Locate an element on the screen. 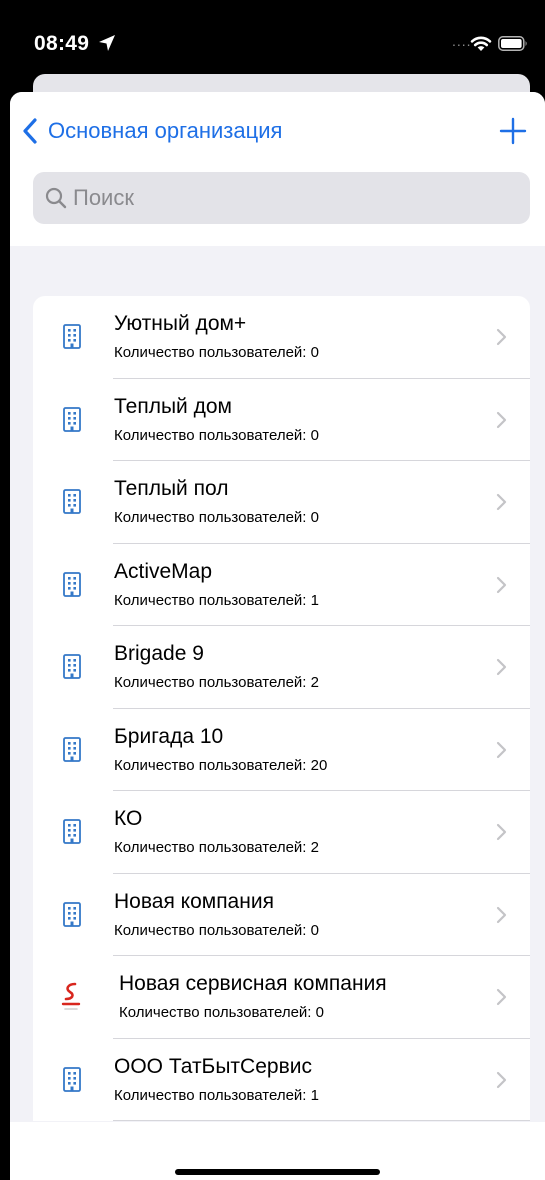 This screenshot has height=1180, width=545. search-input is located at coordinates (293, 198).